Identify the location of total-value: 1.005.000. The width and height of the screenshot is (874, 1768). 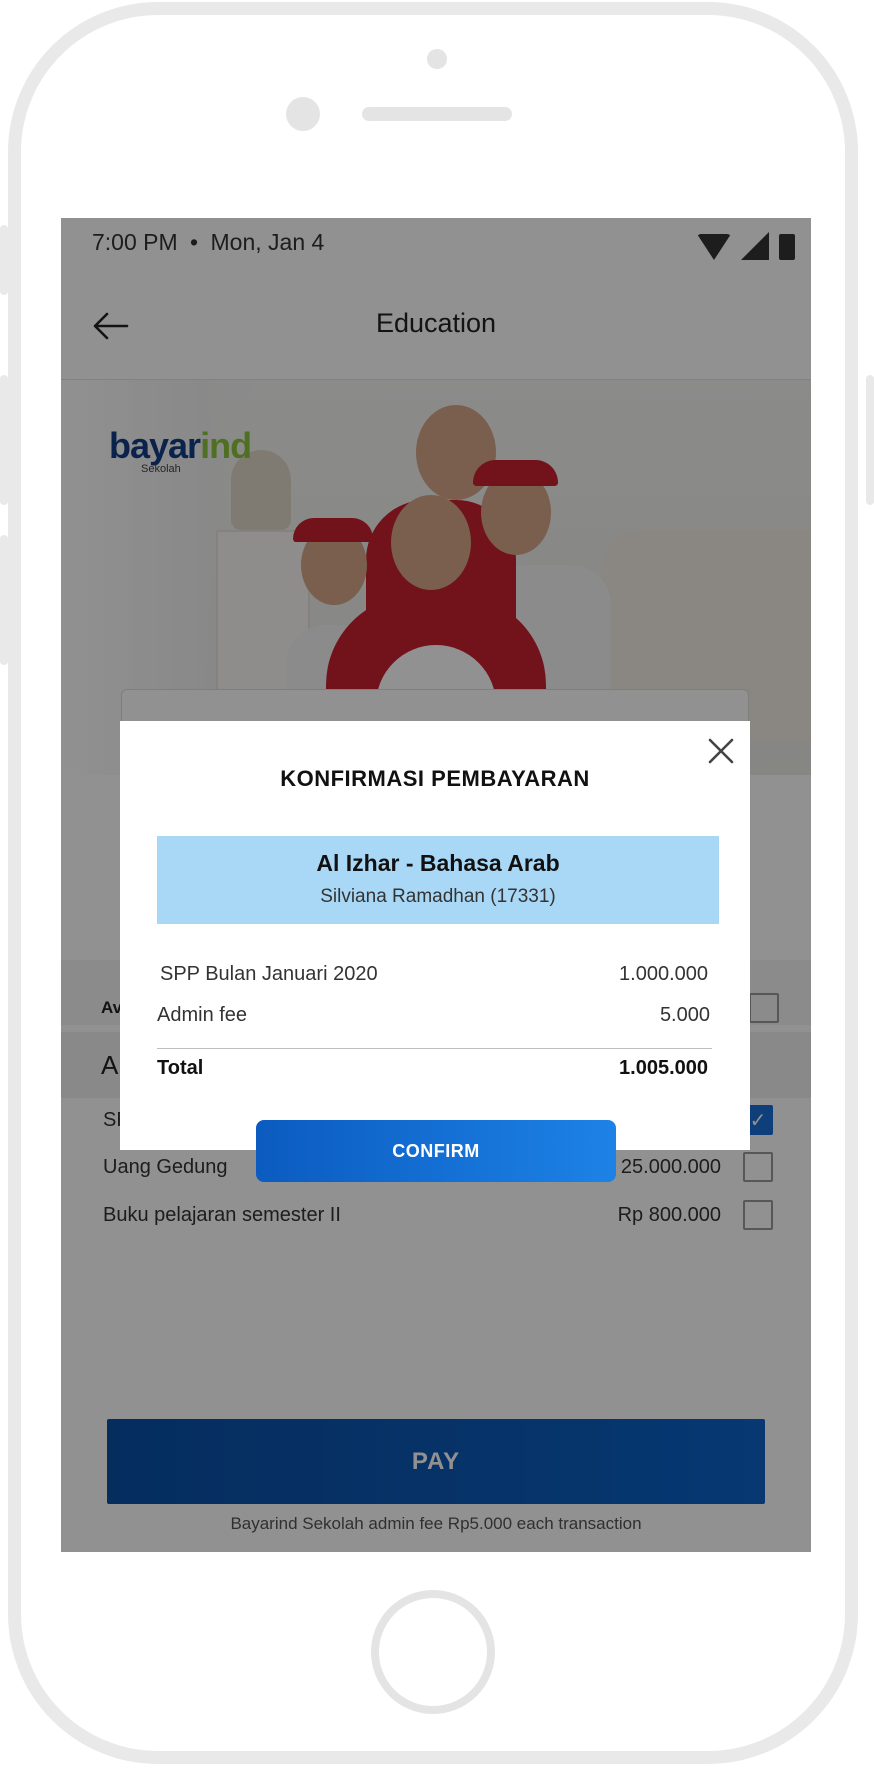
(663, 1068).